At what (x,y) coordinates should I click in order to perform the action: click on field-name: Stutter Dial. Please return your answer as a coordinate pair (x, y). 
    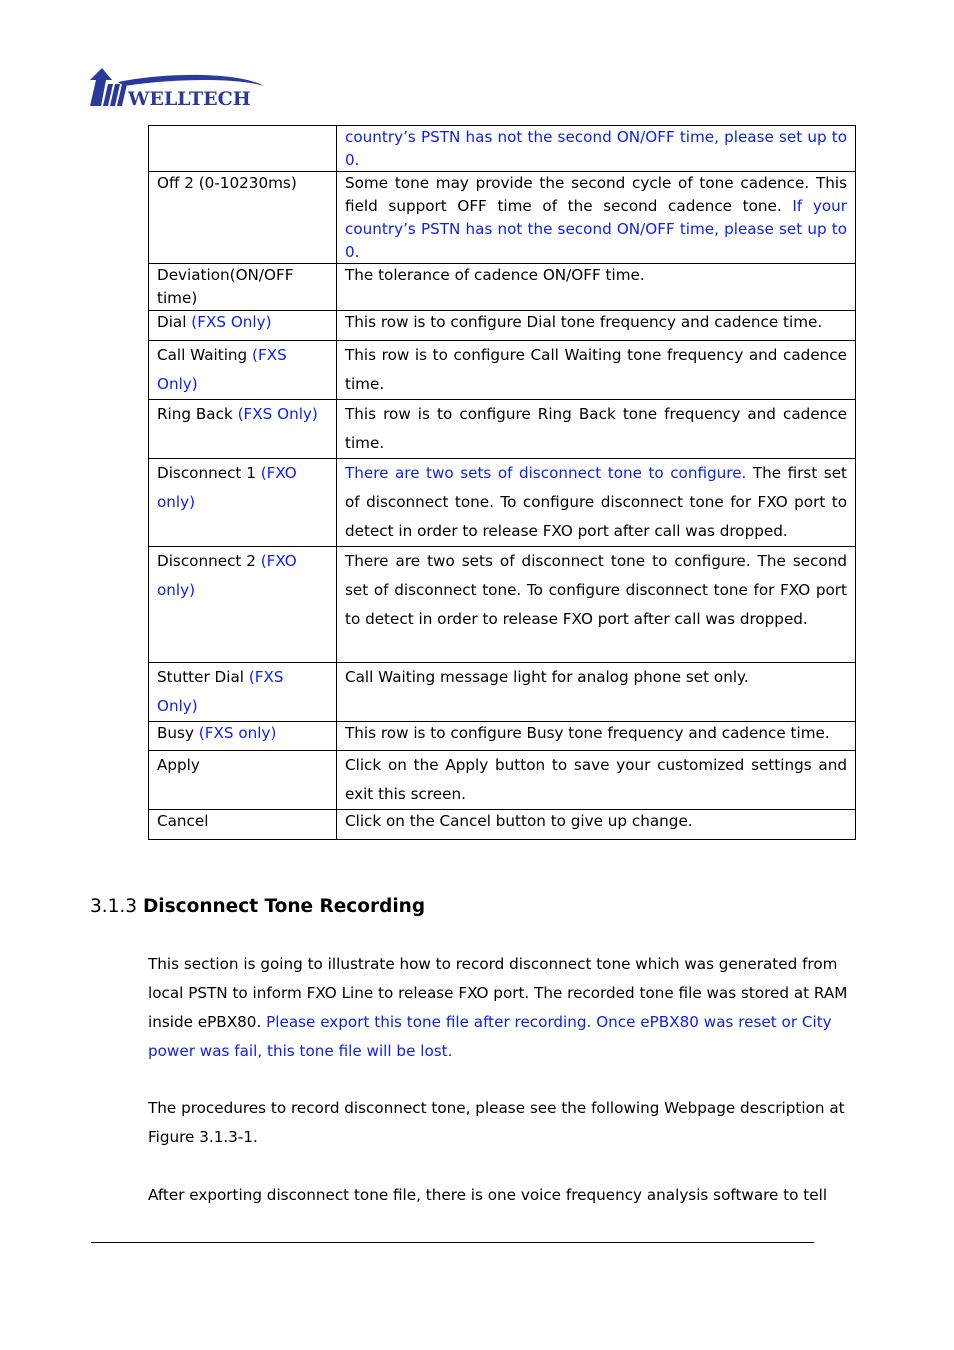
    Looking at the image, I should click on (203, 676).